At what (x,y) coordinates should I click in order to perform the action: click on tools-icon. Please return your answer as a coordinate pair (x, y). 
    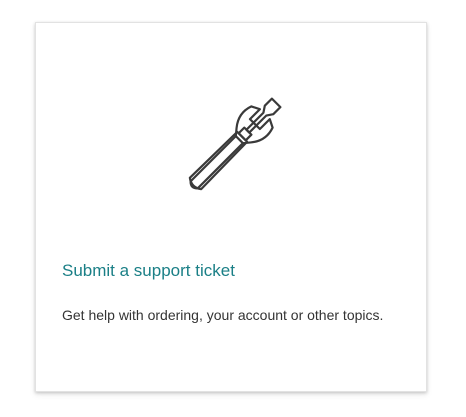
    Looking at the image, I should click on (233, 146).